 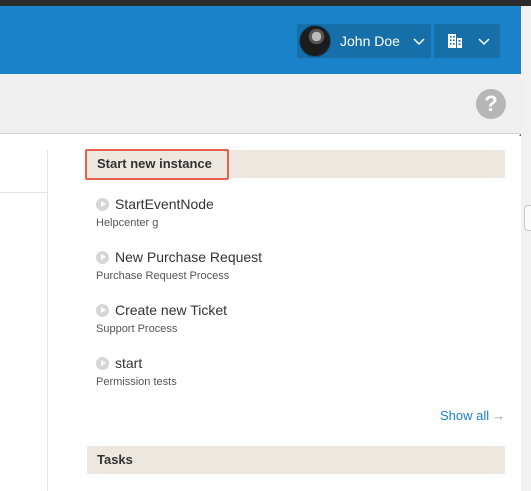 I want to click on process-name: Support Process, so click(x=137, y=329).